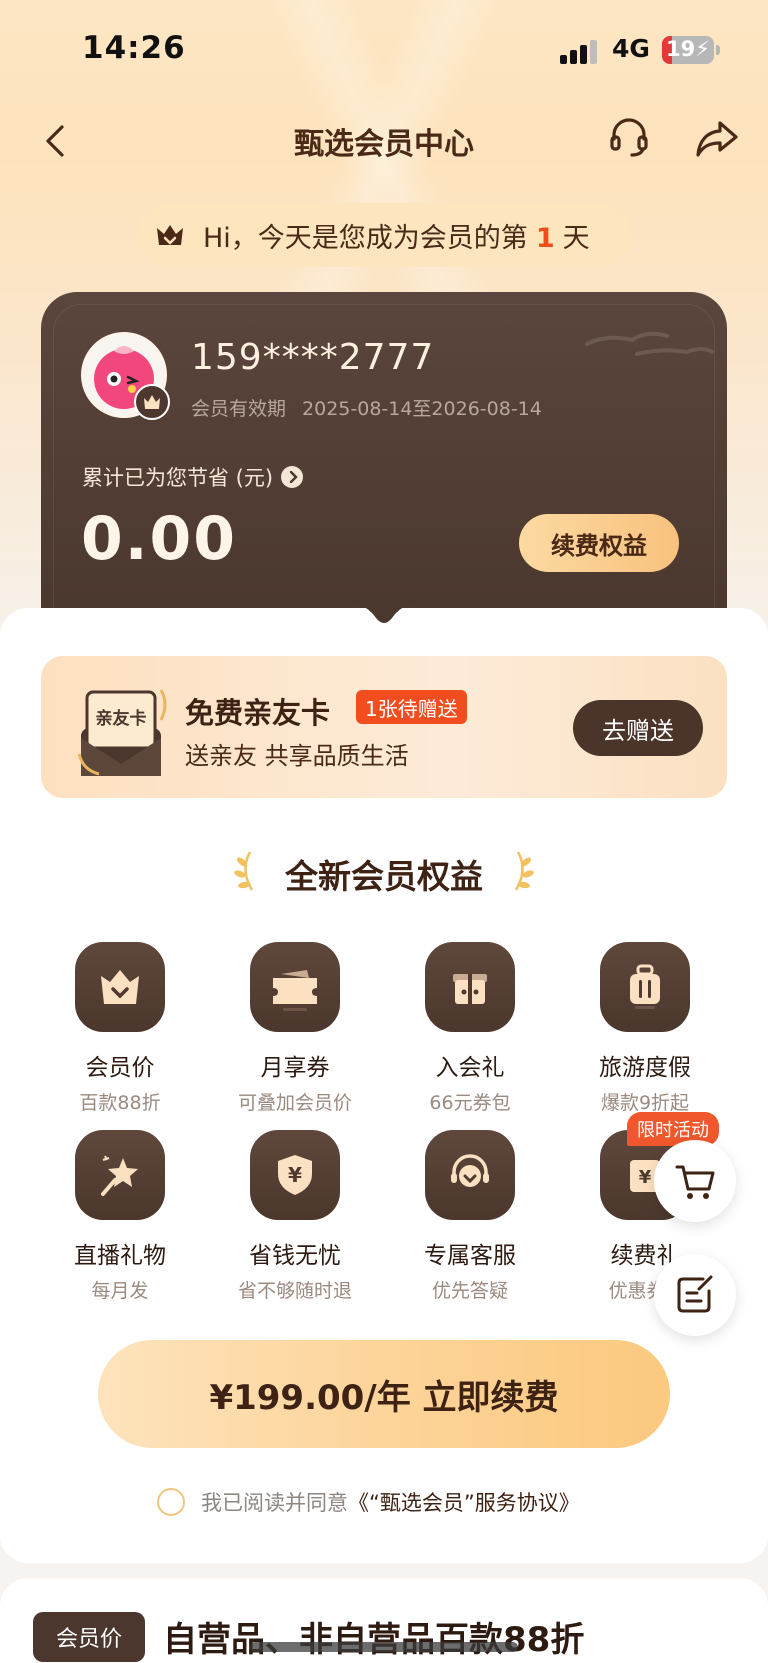  I want to click on validity: 会员有效期 2025-08-14至2026-08-14, so click(366, 407).